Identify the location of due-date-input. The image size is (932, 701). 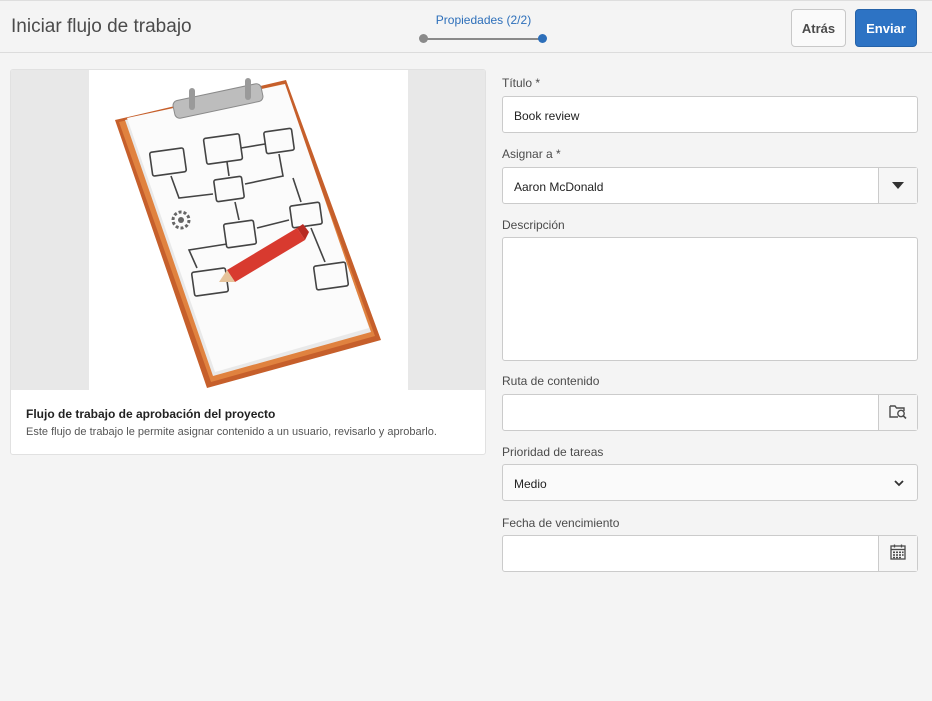
(710, 553).